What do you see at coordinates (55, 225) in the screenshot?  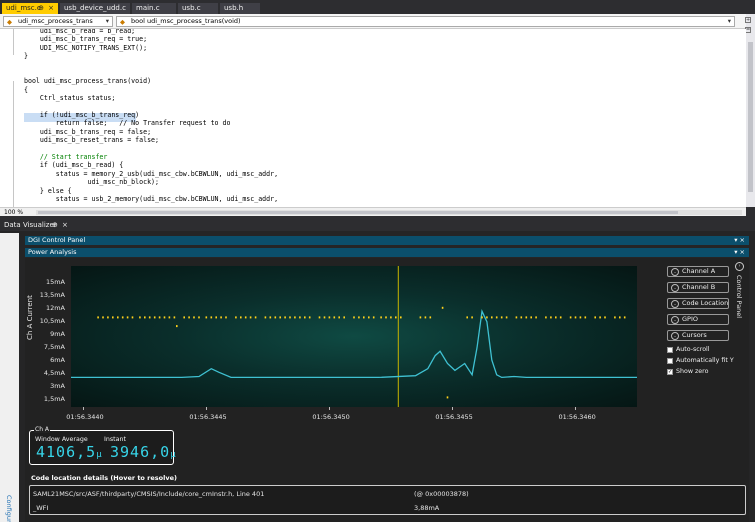 I see `pin-icon: ⊕` at bounding box center [55, 225].